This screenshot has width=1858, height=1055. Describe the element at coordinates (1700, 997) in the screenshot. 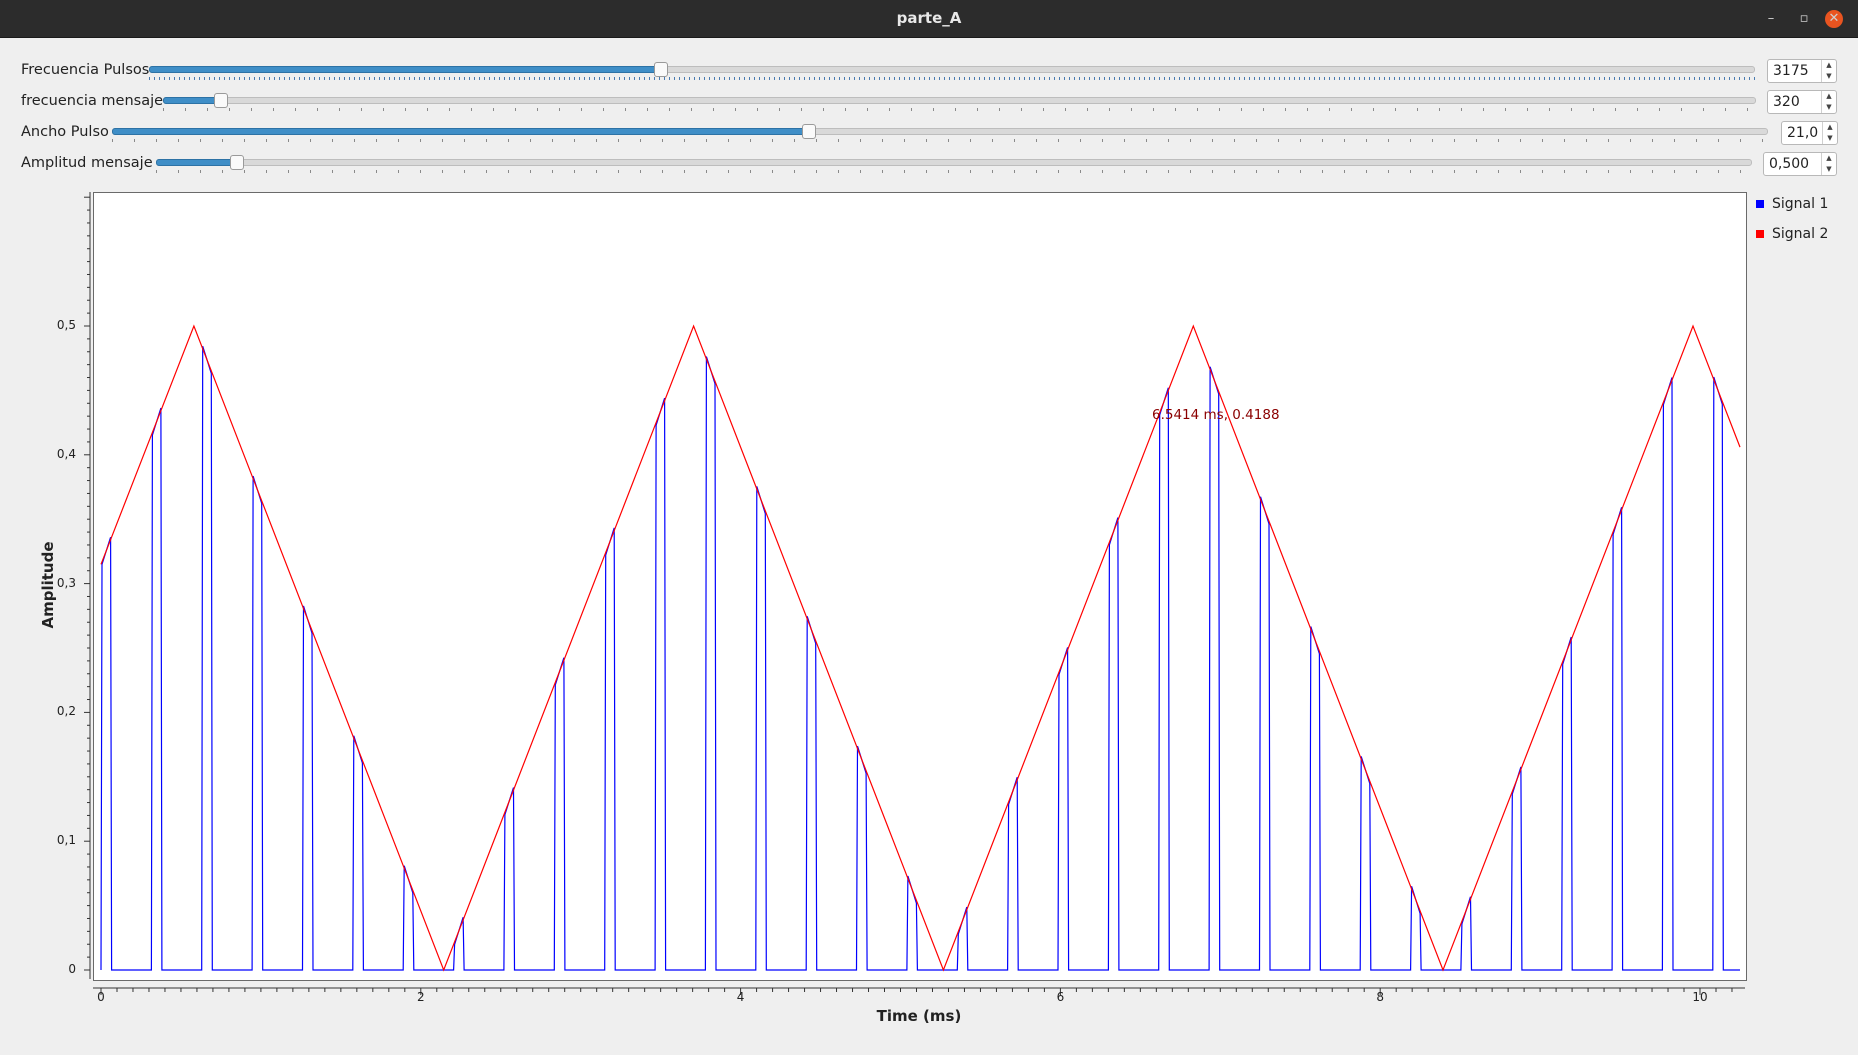

I see `x-tick-label: 10` at that location.